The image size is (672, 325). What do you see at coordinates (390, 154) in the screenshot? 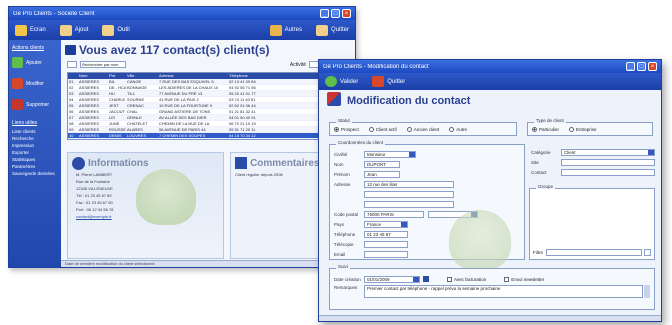
I see `field-input: Monsieur` at bounding box center [390, 154].